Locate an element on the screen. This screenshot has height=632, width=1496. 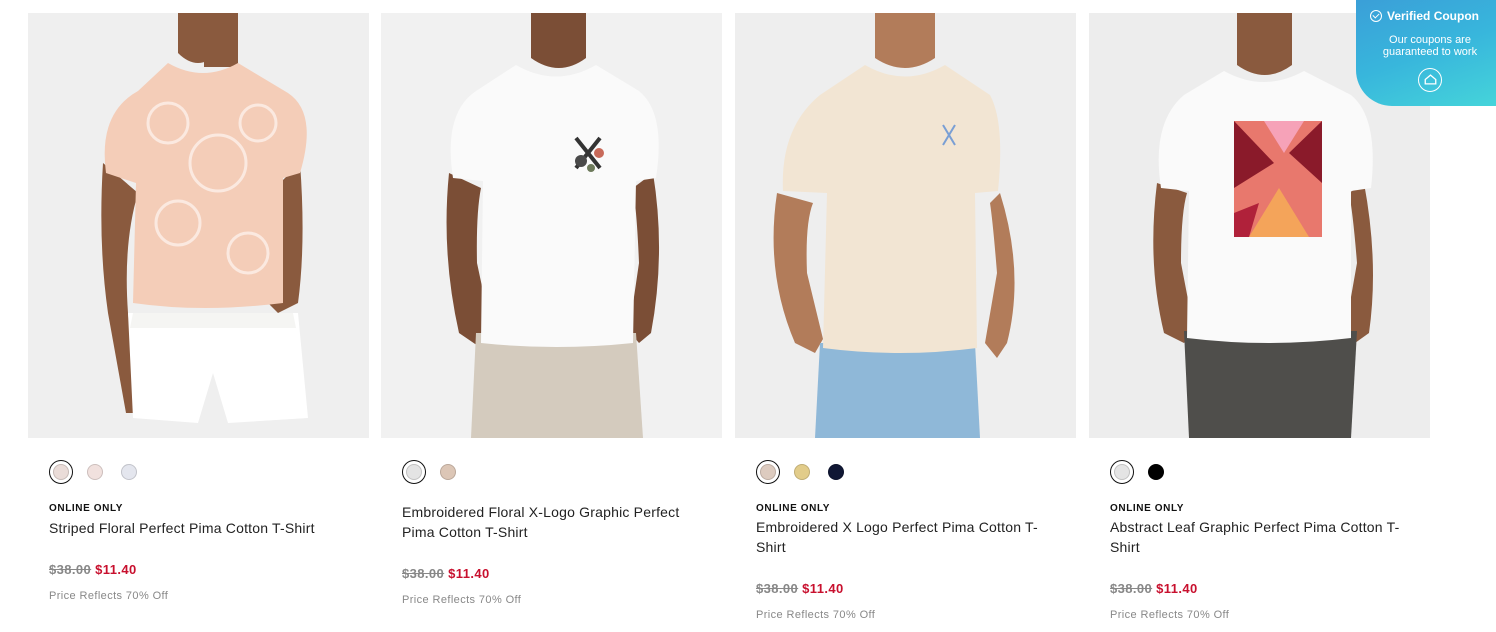
check-circle-icon is located at coordinates (1376, 16).